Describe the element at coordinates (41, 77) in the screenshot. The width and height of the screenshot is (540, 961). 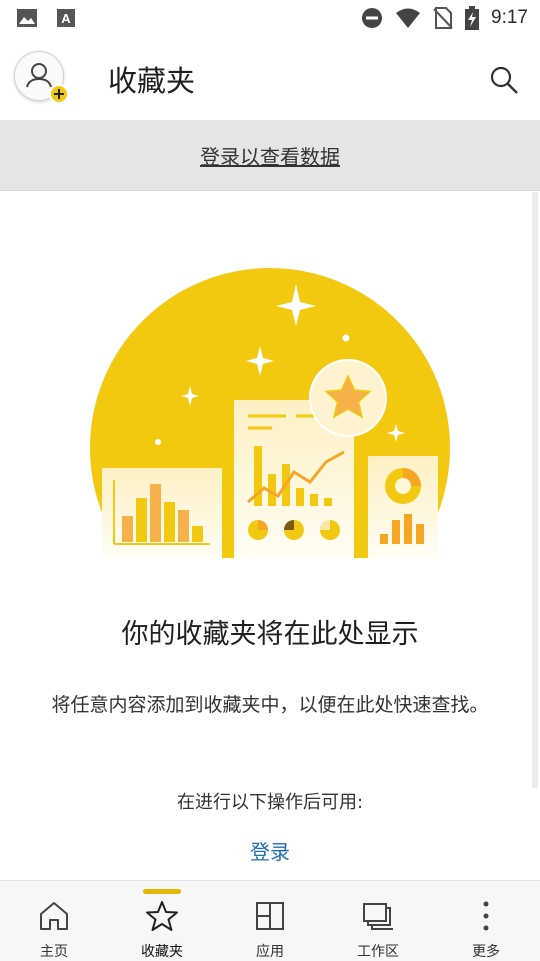
I see `account-button` at that location.